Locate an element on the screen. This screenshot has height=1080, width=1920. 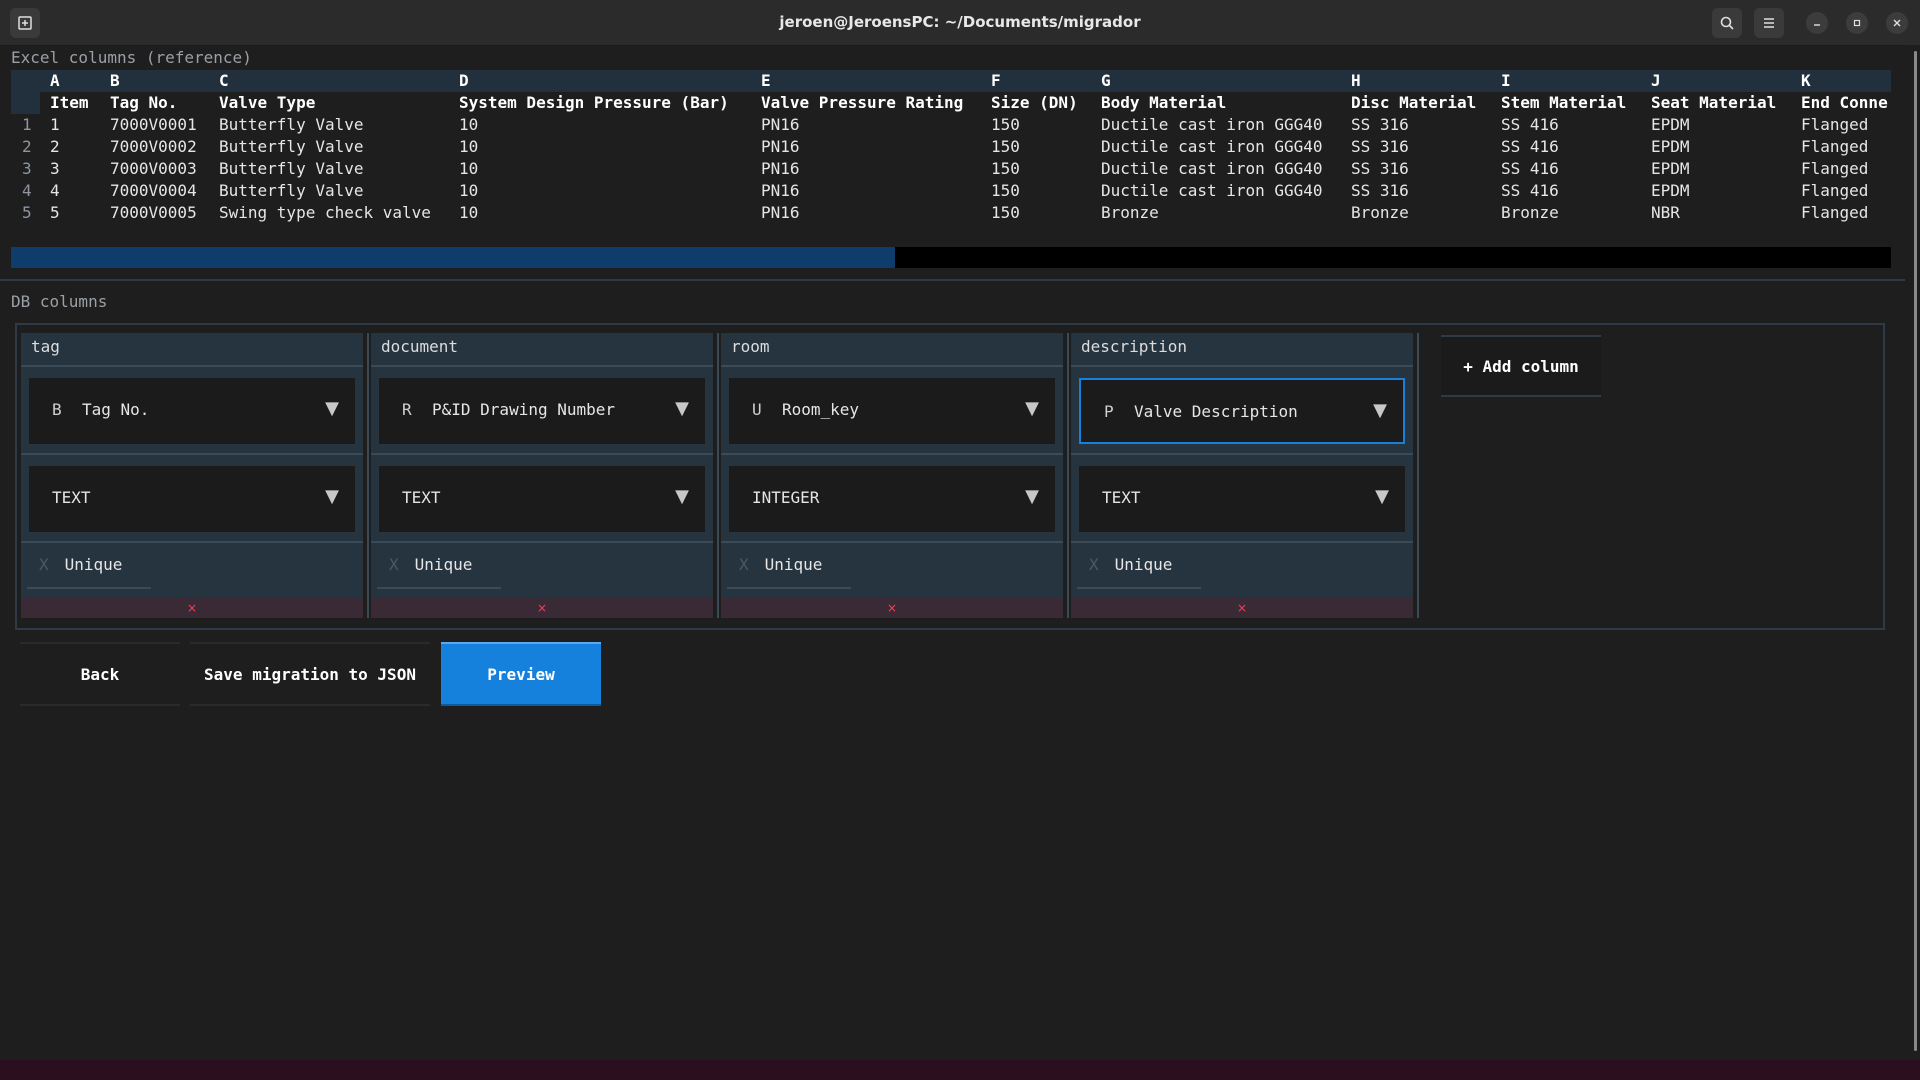
db-column-name: tag is located at coordinates (45, 346).